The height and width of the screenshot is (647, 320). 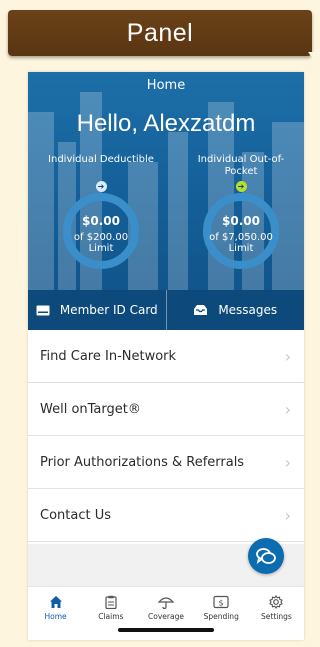 I want to click on panel-banner: Panel, so click(x=160, y=33).